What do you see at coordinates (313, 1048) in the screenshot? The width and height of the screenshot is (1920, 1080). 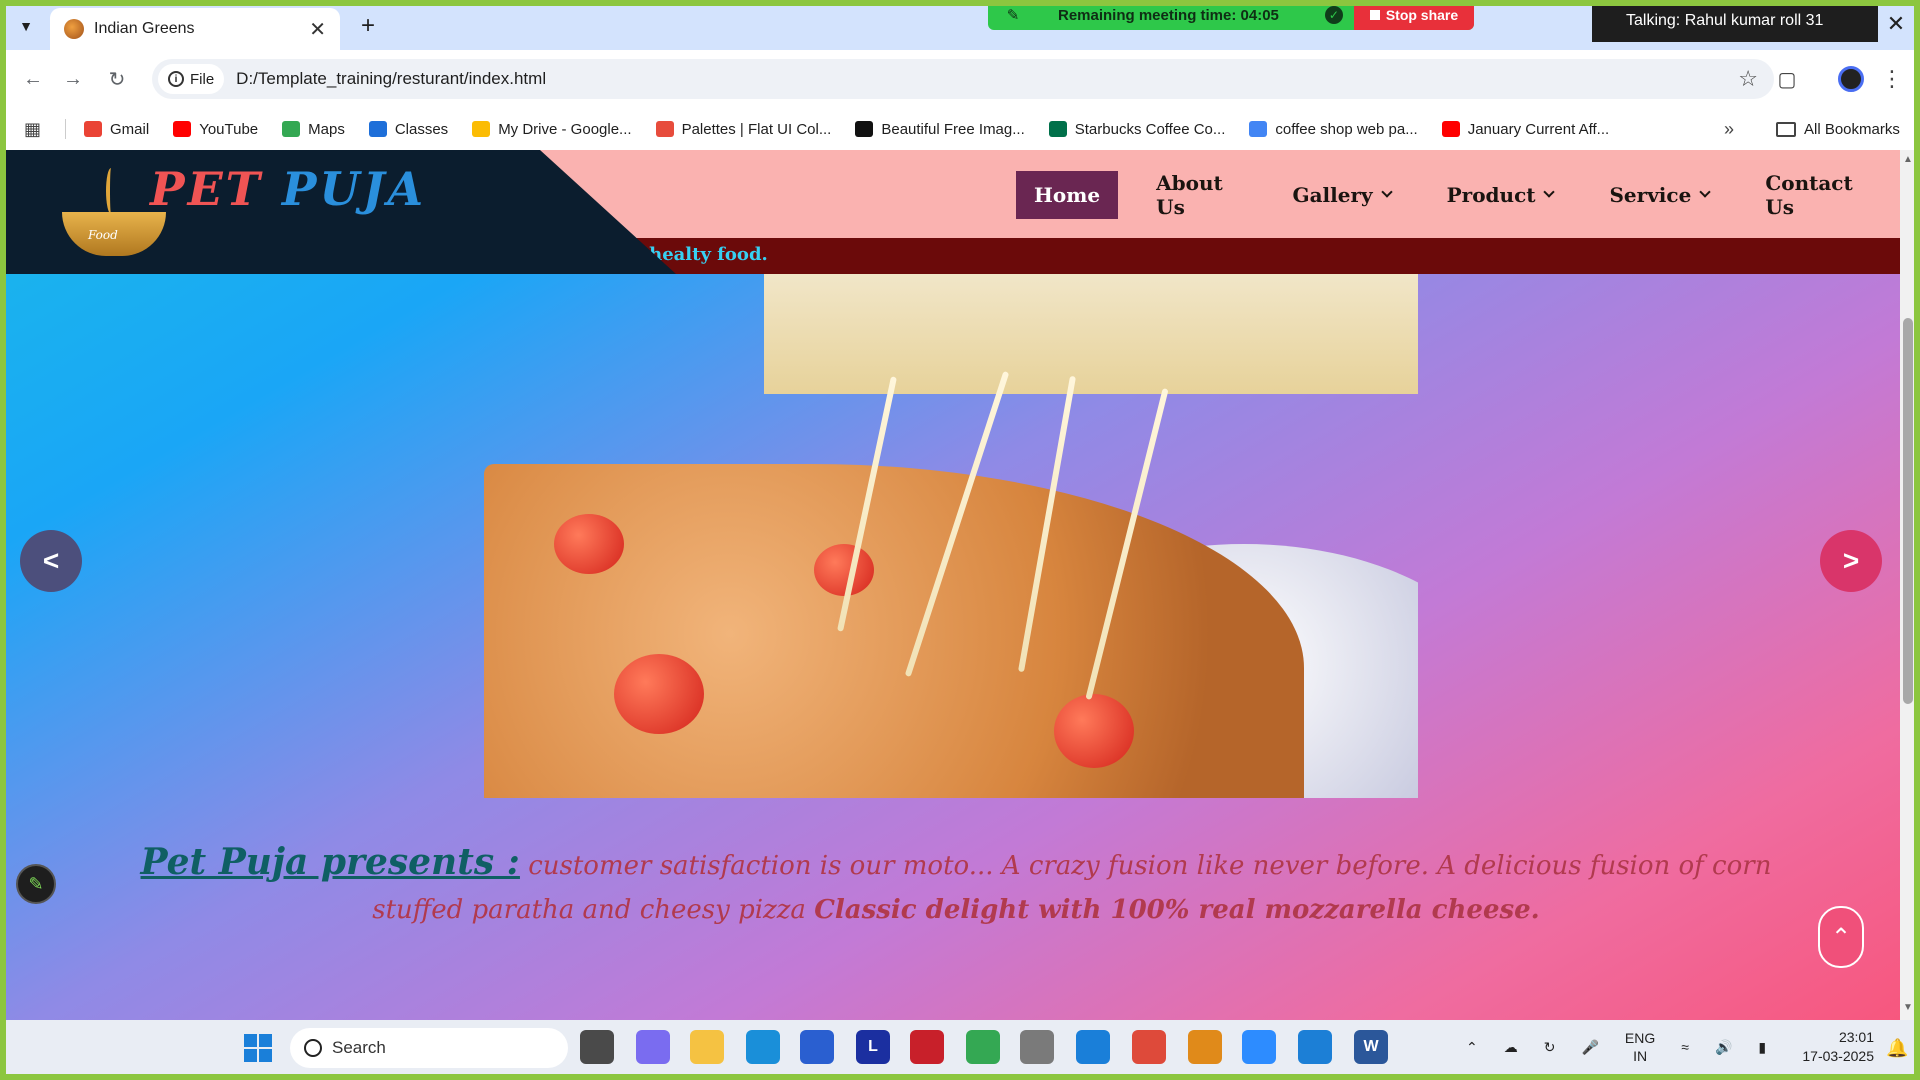 I see `search-icon` at bounding box center [313, 1048].